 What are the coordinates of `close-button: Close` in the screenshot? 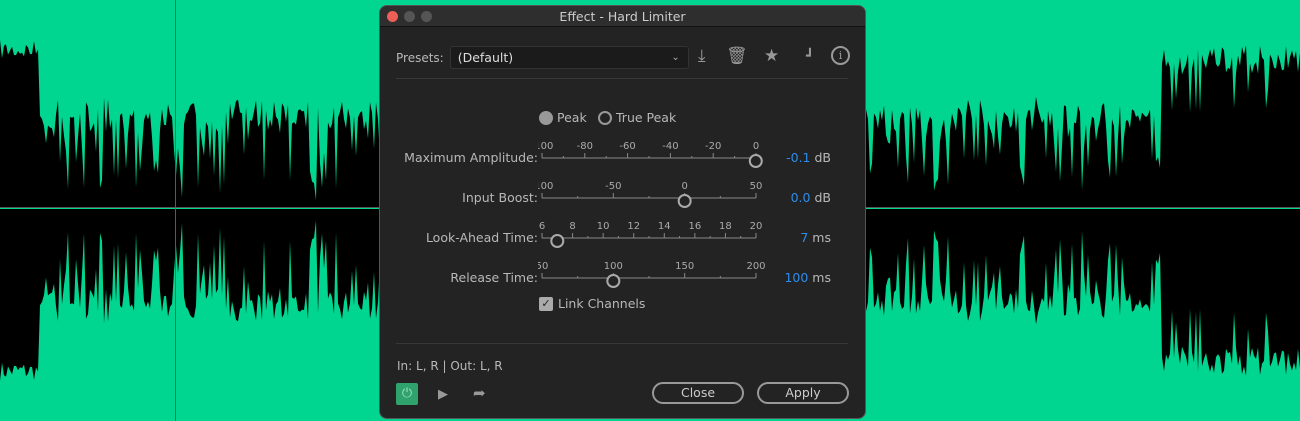 It's located at (698, 393).